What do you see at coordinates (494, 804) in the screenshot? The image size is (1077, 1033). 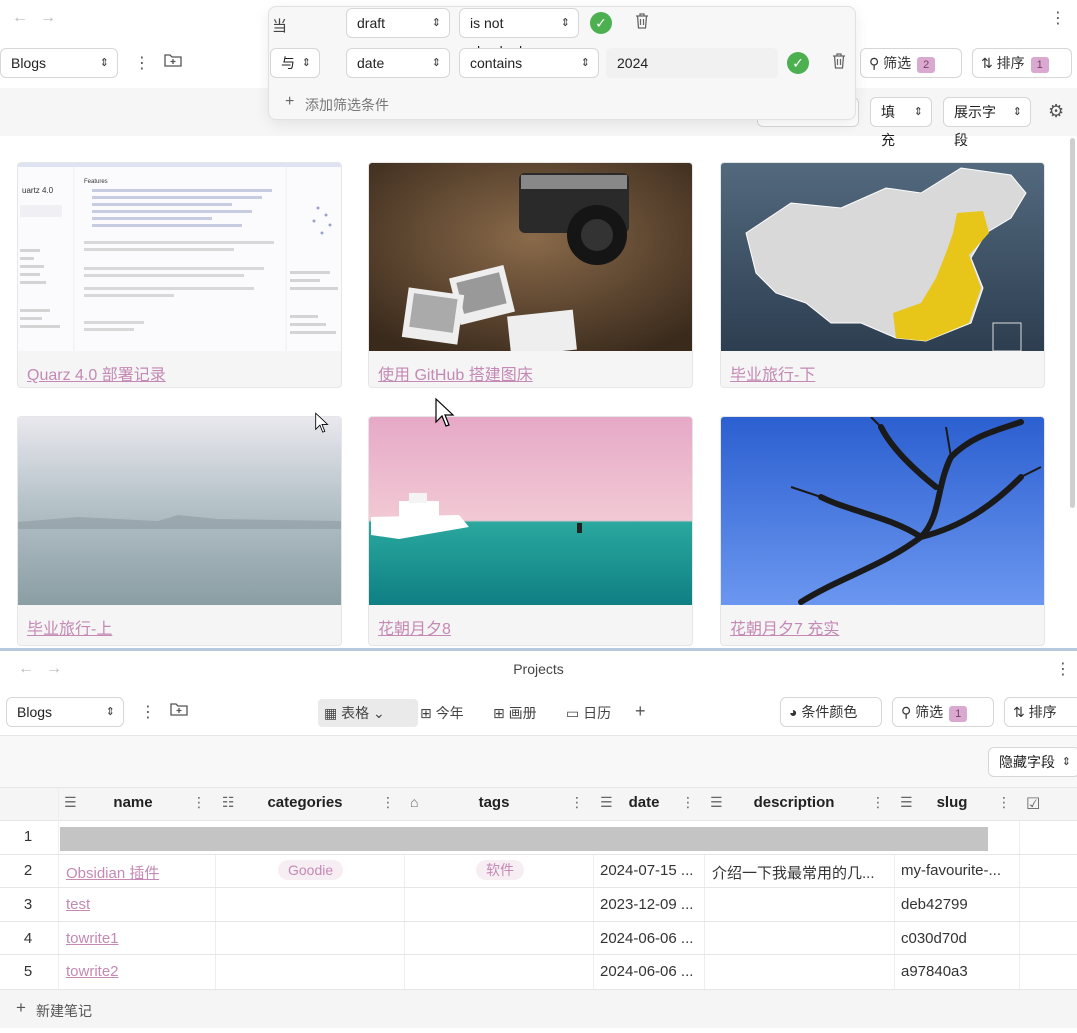 I see `column-header-tags: tags` at bounding box center [494, 804].